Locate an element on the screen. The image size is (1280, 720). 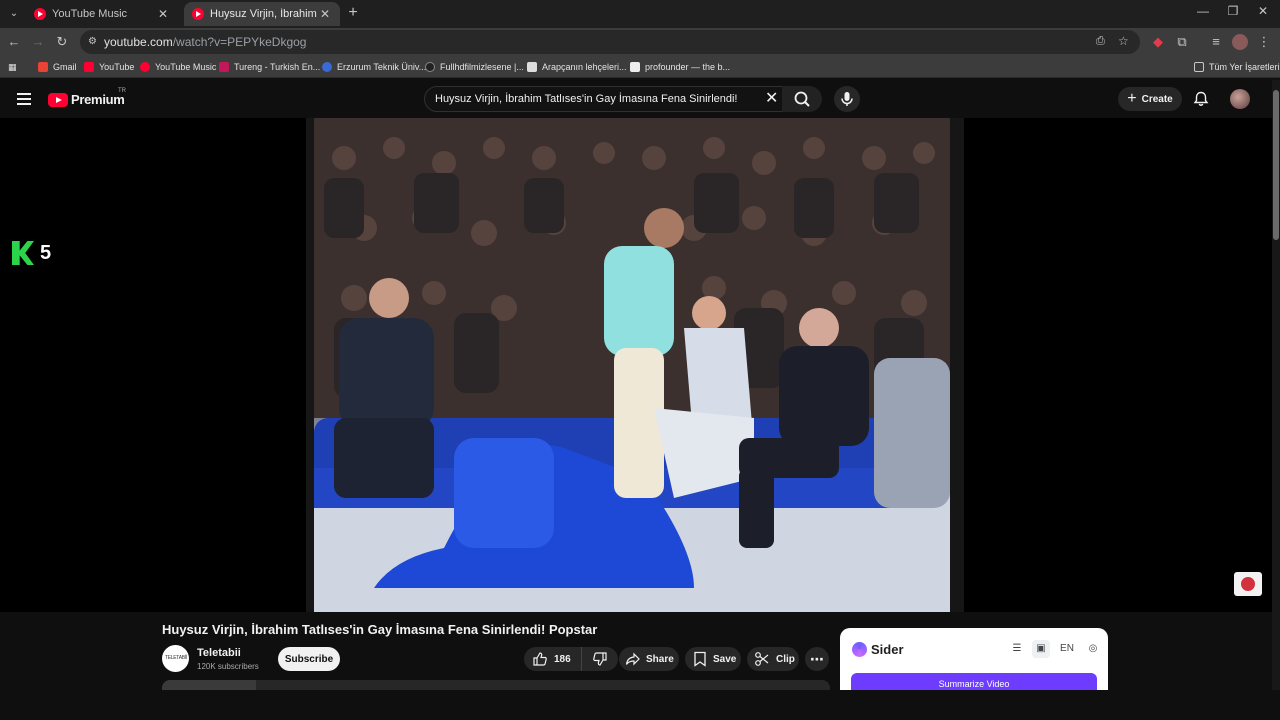
subscriber-count: 120K subscribers is located at coordinates (228, 666).